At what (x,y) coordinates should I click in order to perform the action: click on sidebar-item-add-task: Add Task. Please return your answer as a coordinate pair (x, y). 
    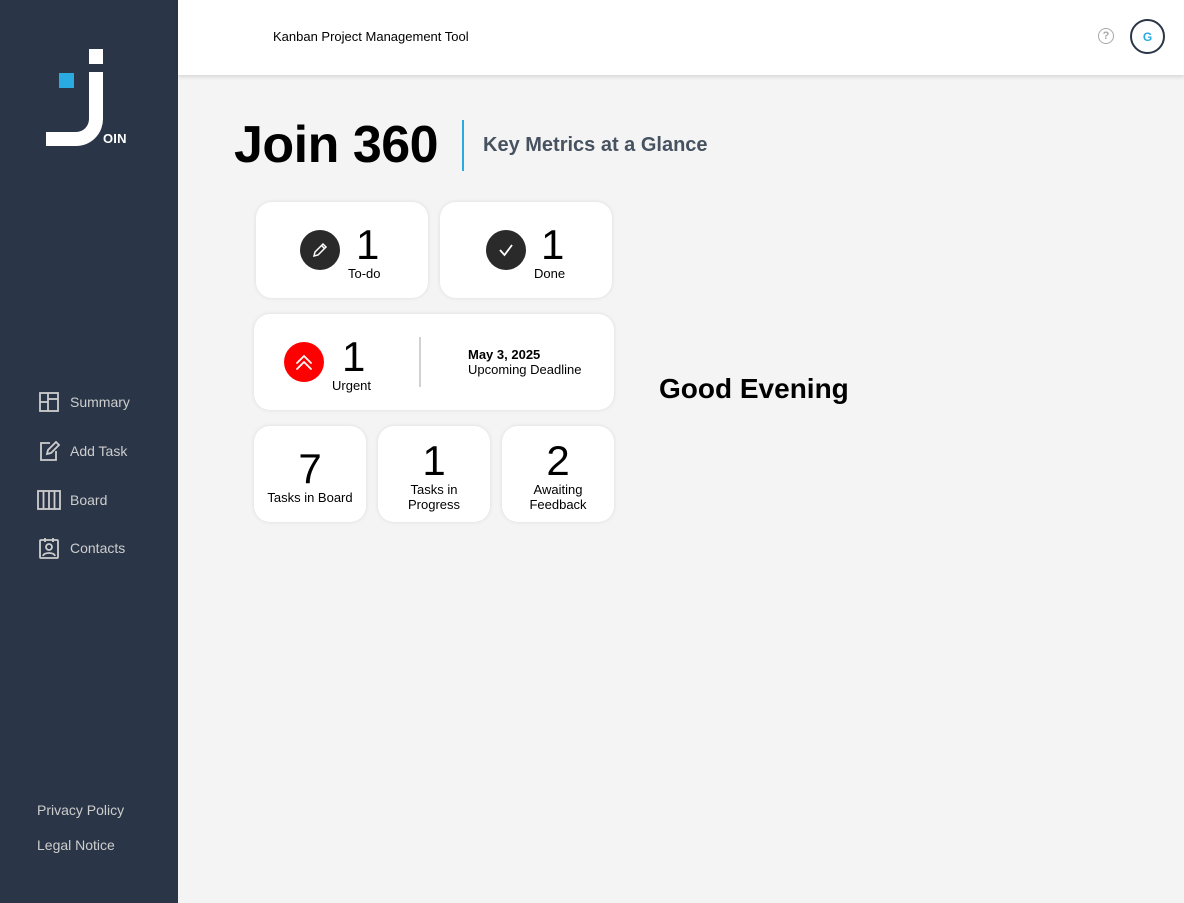
    Looking at the image, I should click on (101, 451).